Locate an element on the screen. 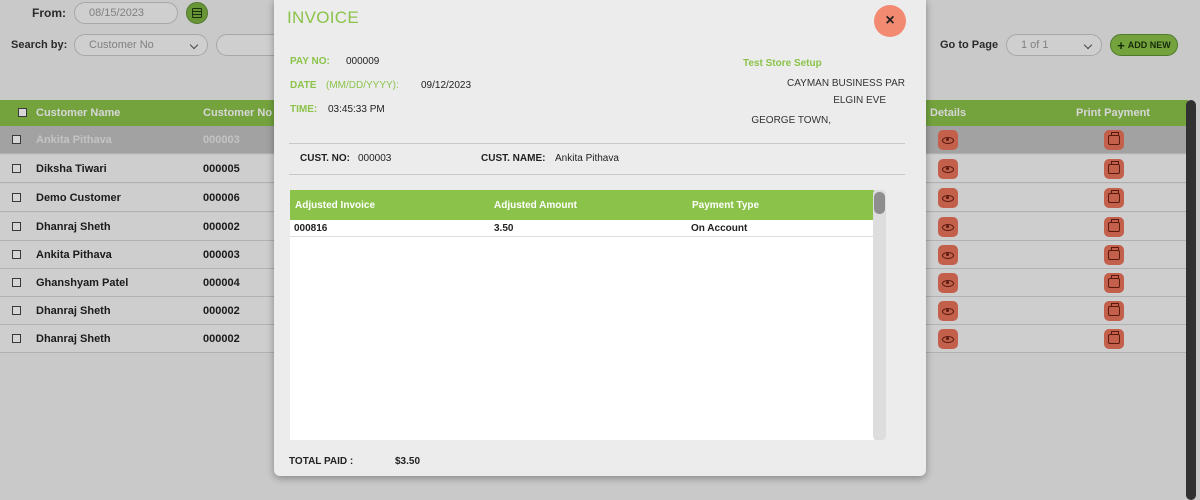  cust-name-label: CUST. NAME: is located at coordinates (513, 158).